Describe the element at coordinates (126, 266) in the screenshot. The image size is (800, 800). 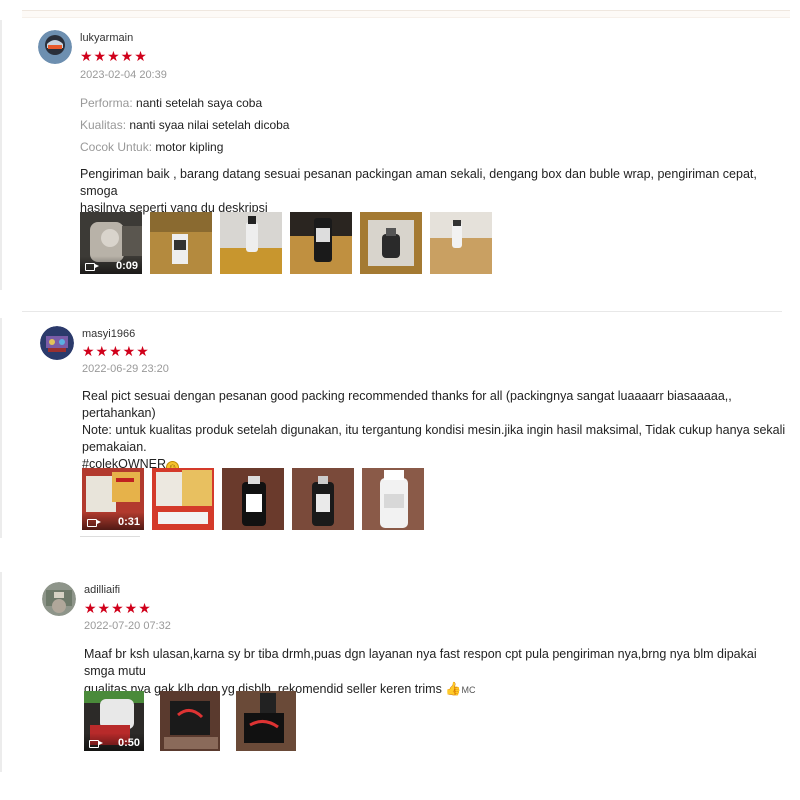
I see `video-duration: 0:09` at that location.